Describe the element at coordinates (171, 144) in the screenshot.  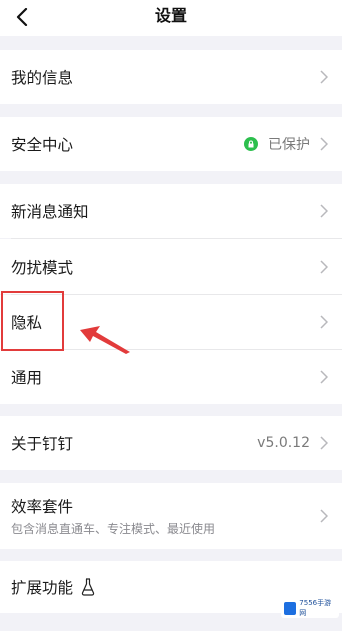
I see `settings-item-security: 安全中心 已保护` at that location.